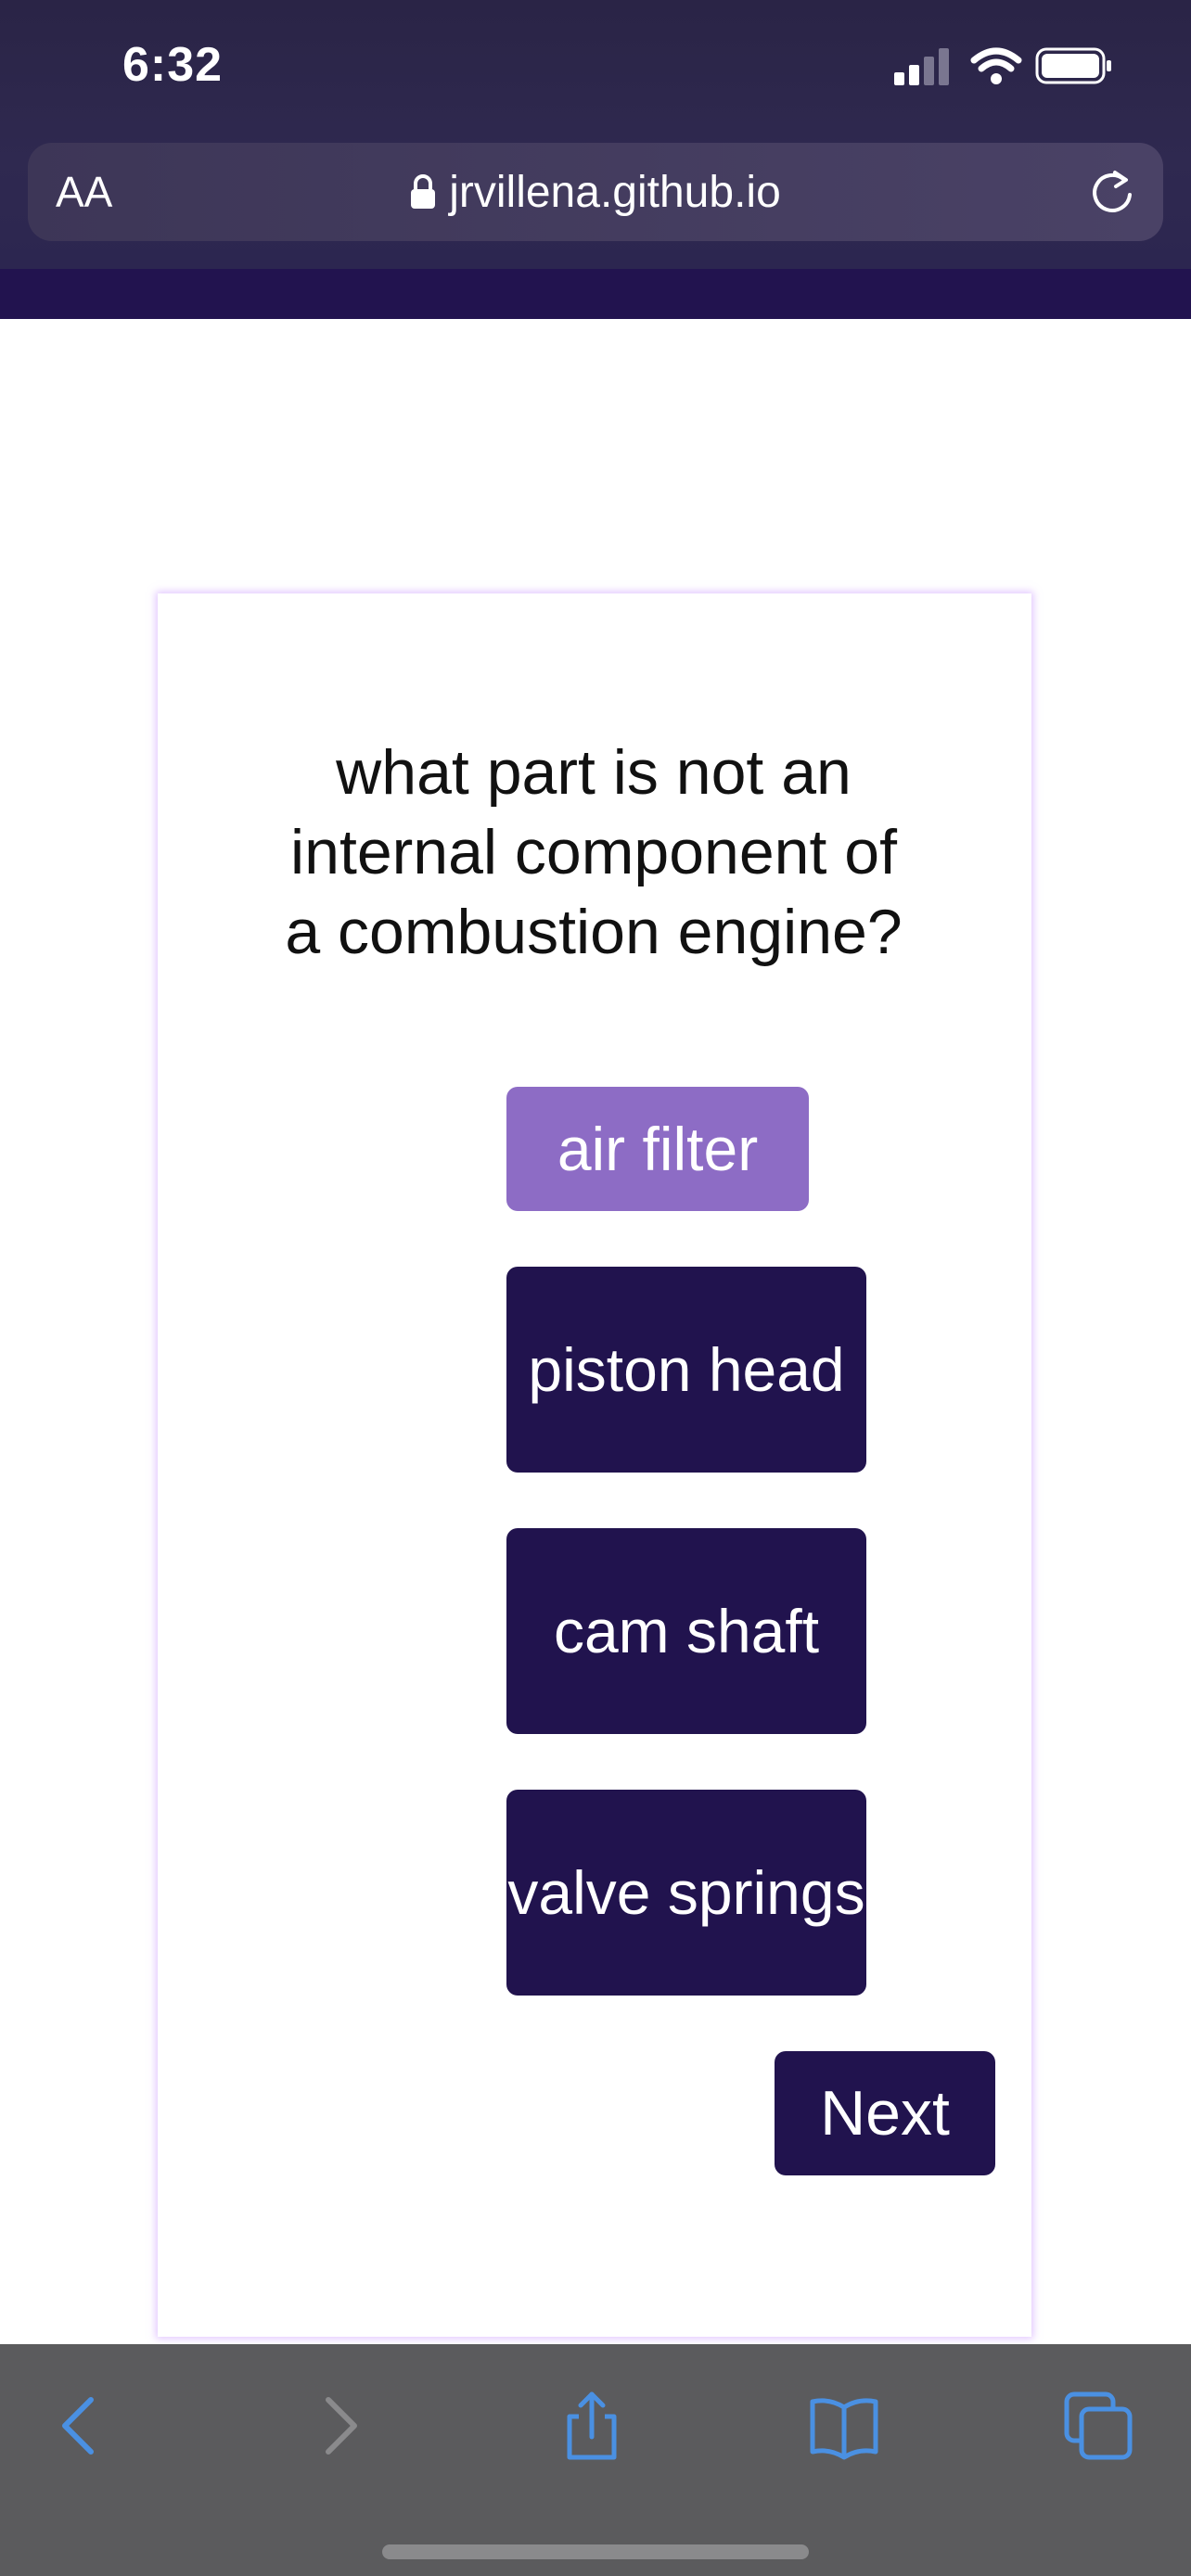 This screenshot has width=1191, height=2576. I want to click on answer-button-piston-head: piston head, so click(686, 1370).